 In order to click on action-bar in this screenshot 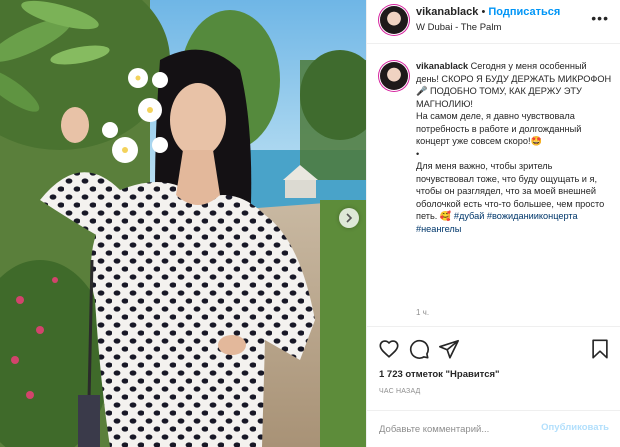, I will do `click(493, 350)`.